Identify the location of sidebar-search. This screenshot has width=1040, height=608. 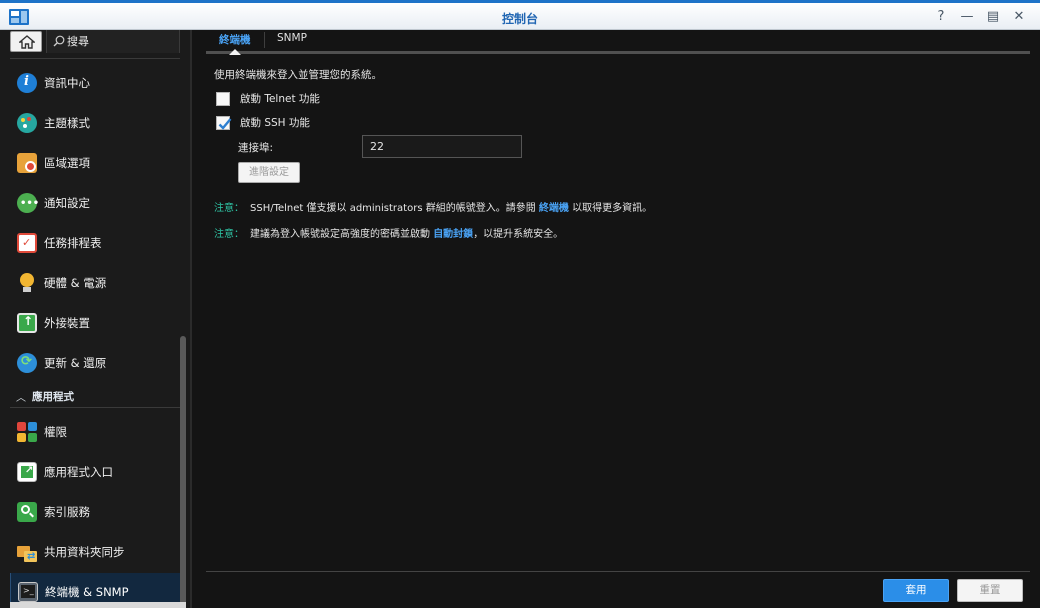
(113, 41).